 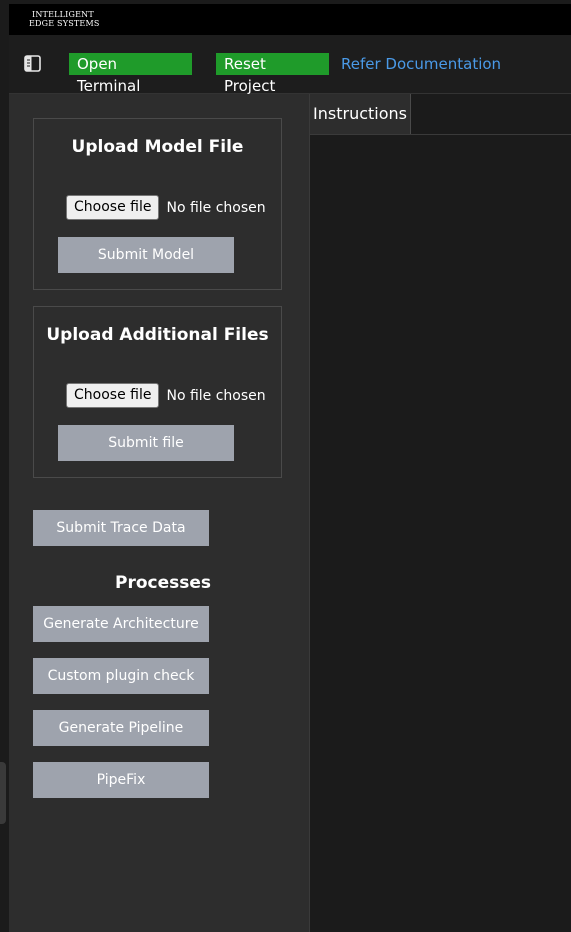 I want to click on submit-trace-data-button: Submit Trace Data, so click(x=121, y=528).